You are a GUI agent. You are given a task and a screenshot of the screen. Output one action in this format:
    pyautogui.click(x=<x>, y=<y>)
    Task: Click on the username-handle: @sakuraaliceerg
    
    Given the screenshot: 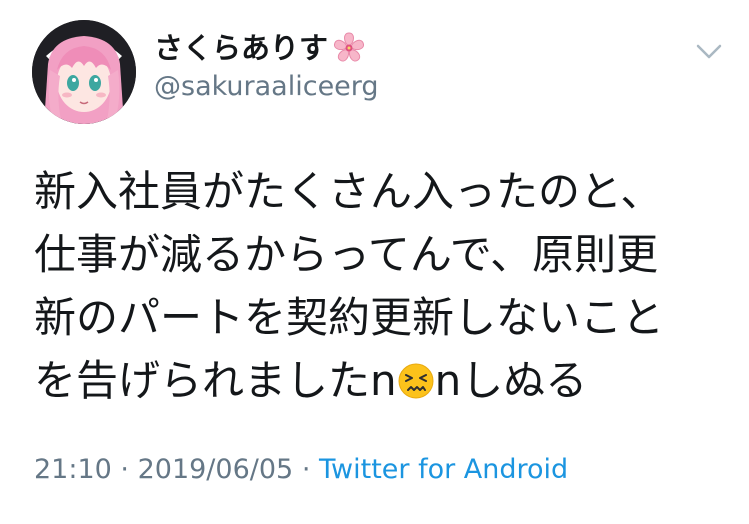 What is the action you would take?
    pyautogui.click(x=266, y=87)
    